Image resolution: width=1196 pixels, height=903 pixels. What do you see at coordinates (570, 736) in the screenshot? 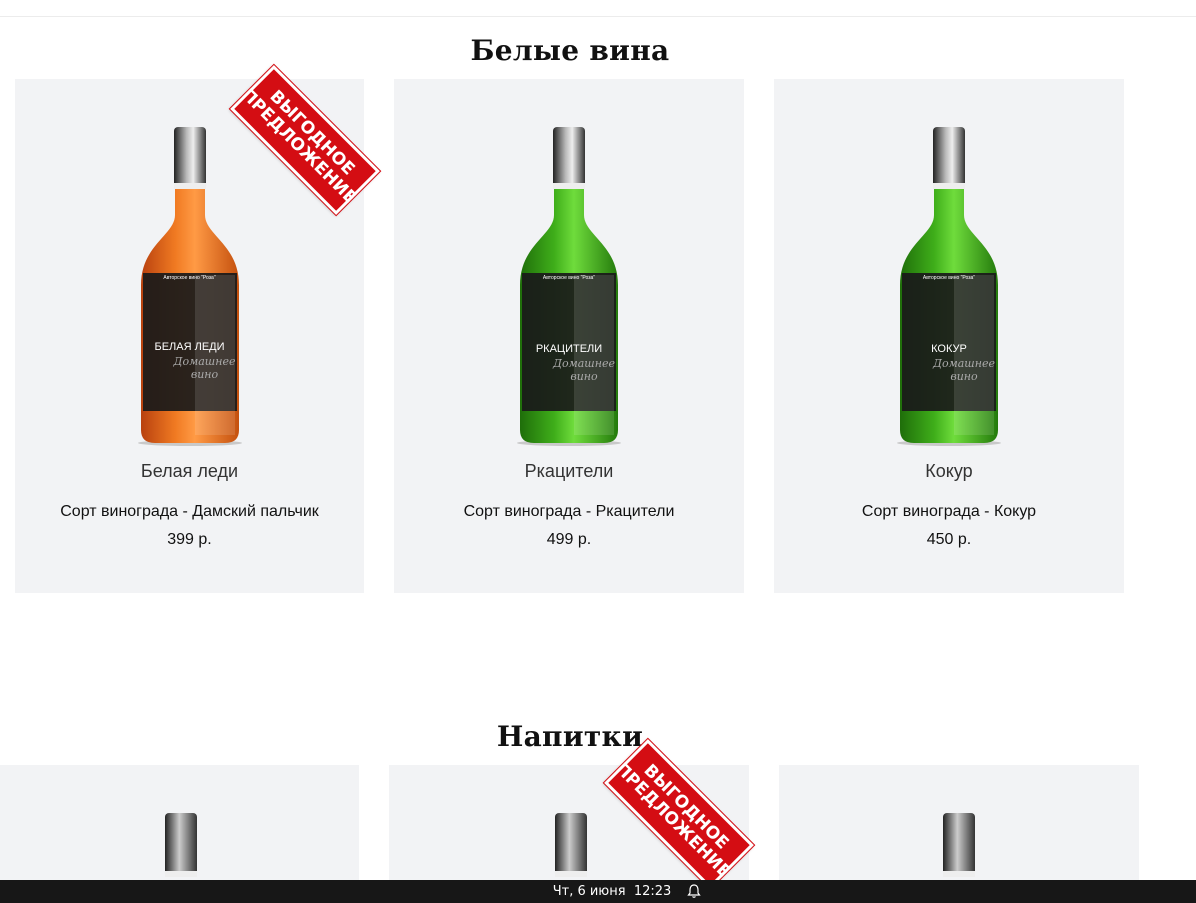
I see `section-title-drinks: Напитки` at bounding box center [570, 736].